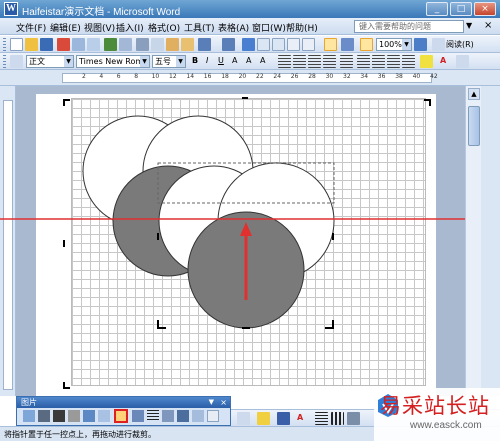  Describe the element at coordinates (473, 241) in the screenshot. I see `vertical-scrollbar: ▲` at that location.